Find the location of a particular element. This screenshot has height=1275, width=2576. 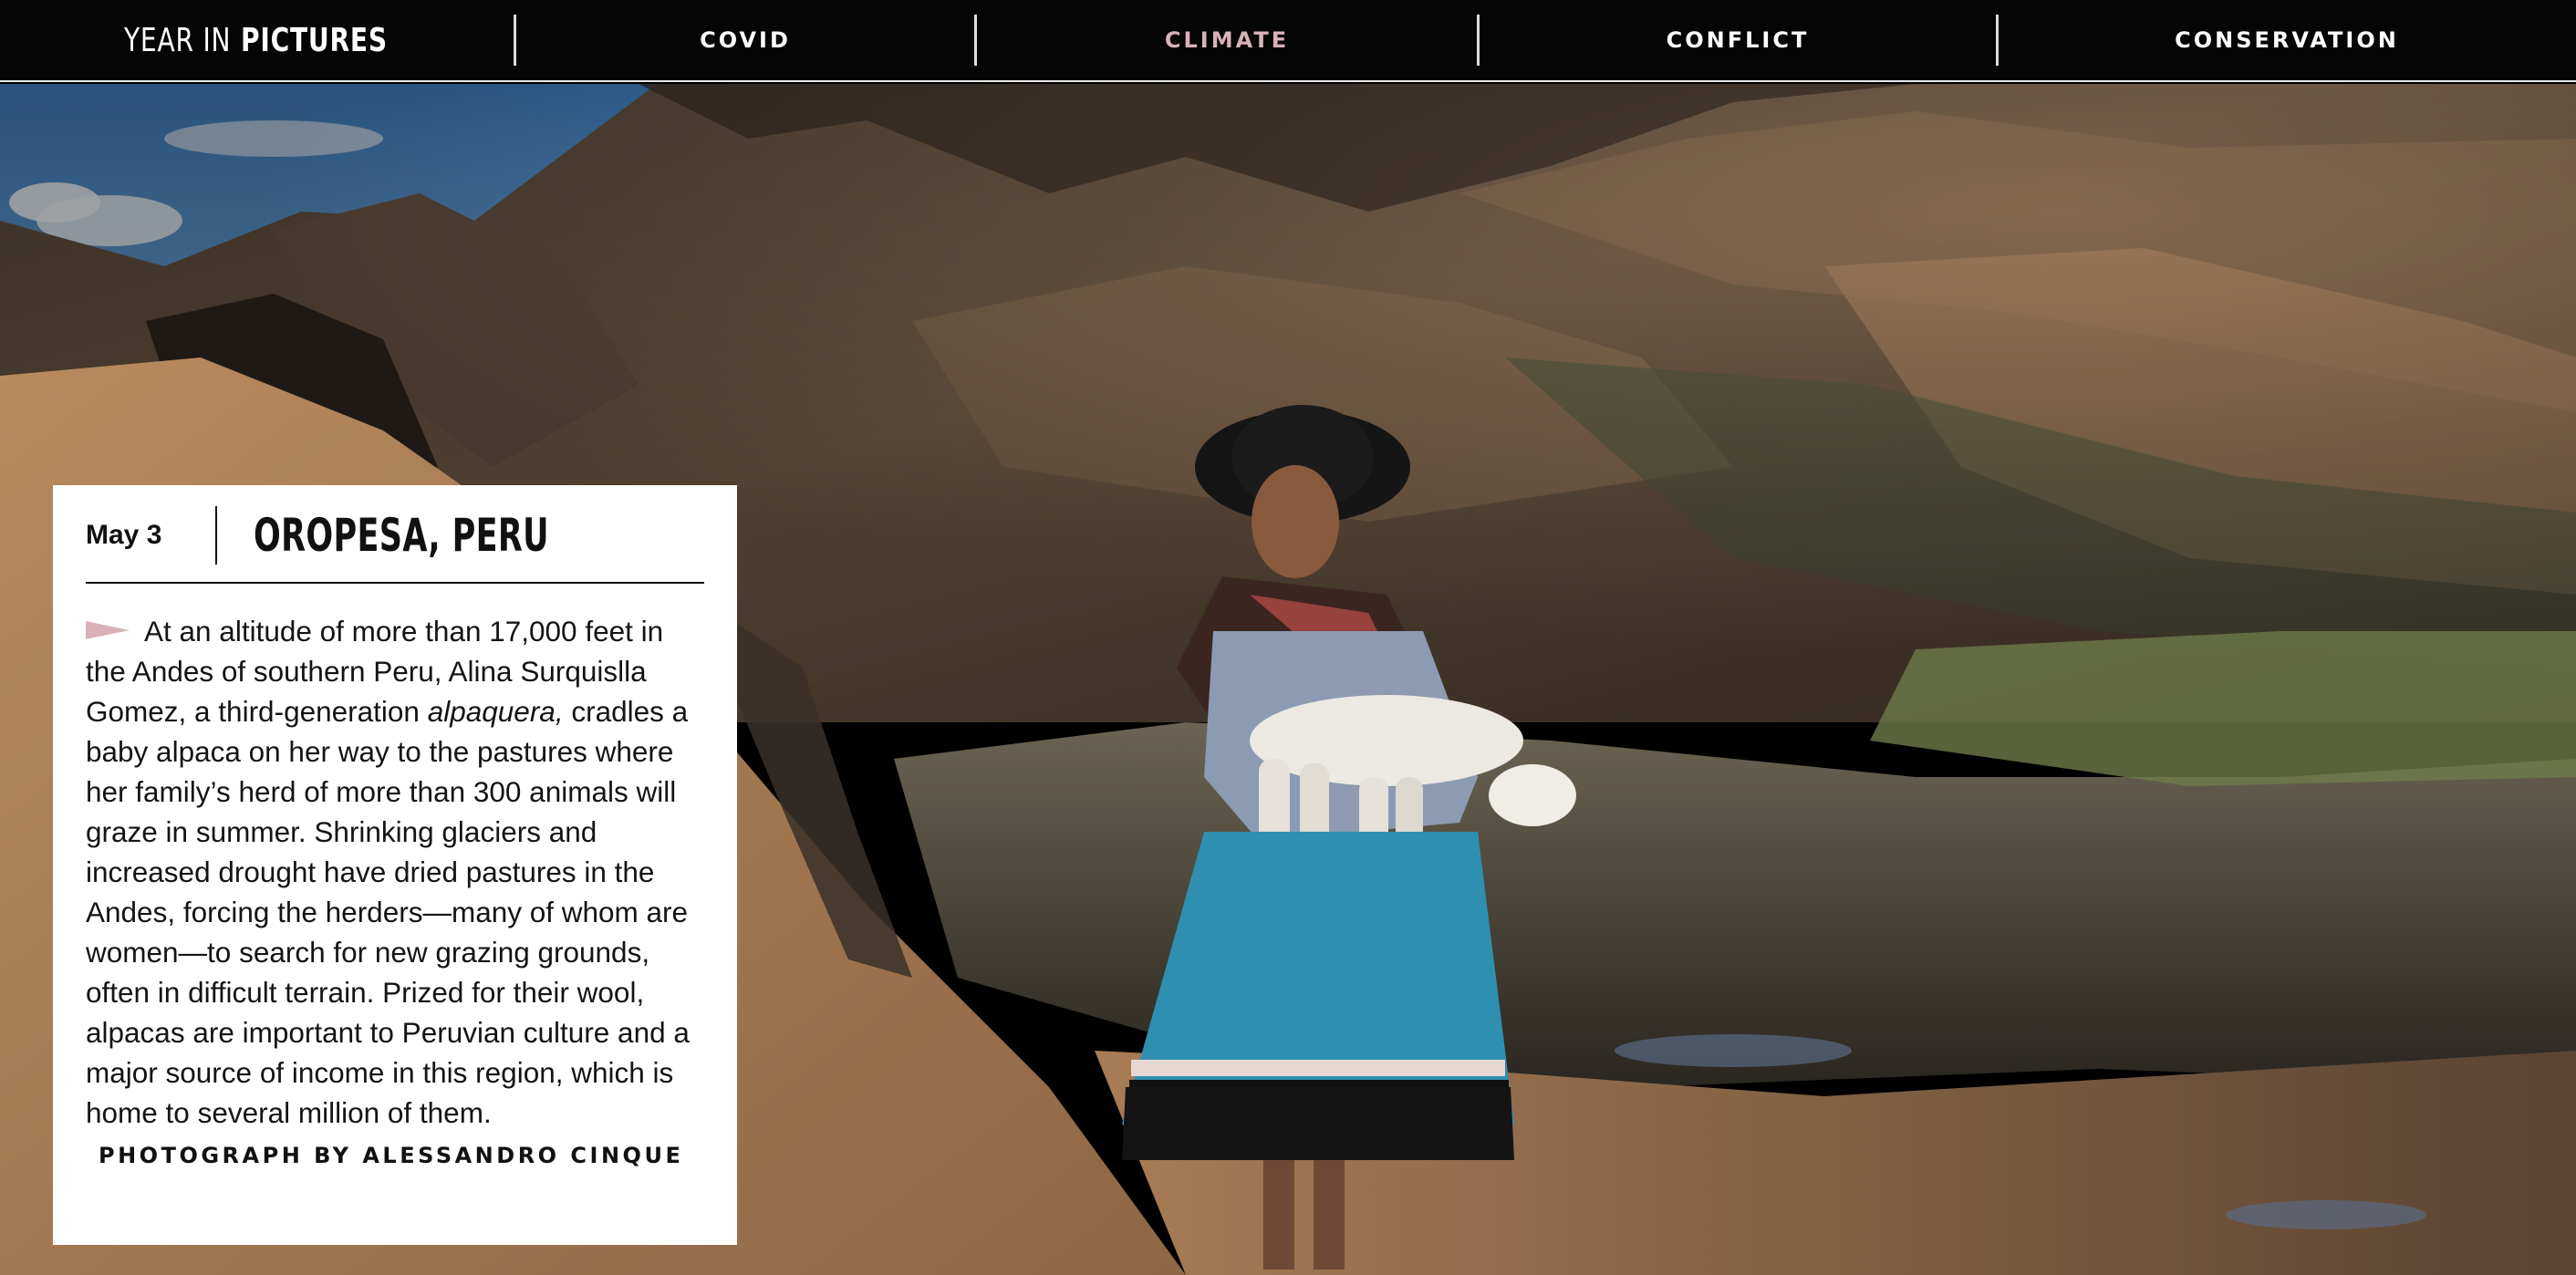

brand-light-text: YEAR IN is located at coordinates (178, 40).